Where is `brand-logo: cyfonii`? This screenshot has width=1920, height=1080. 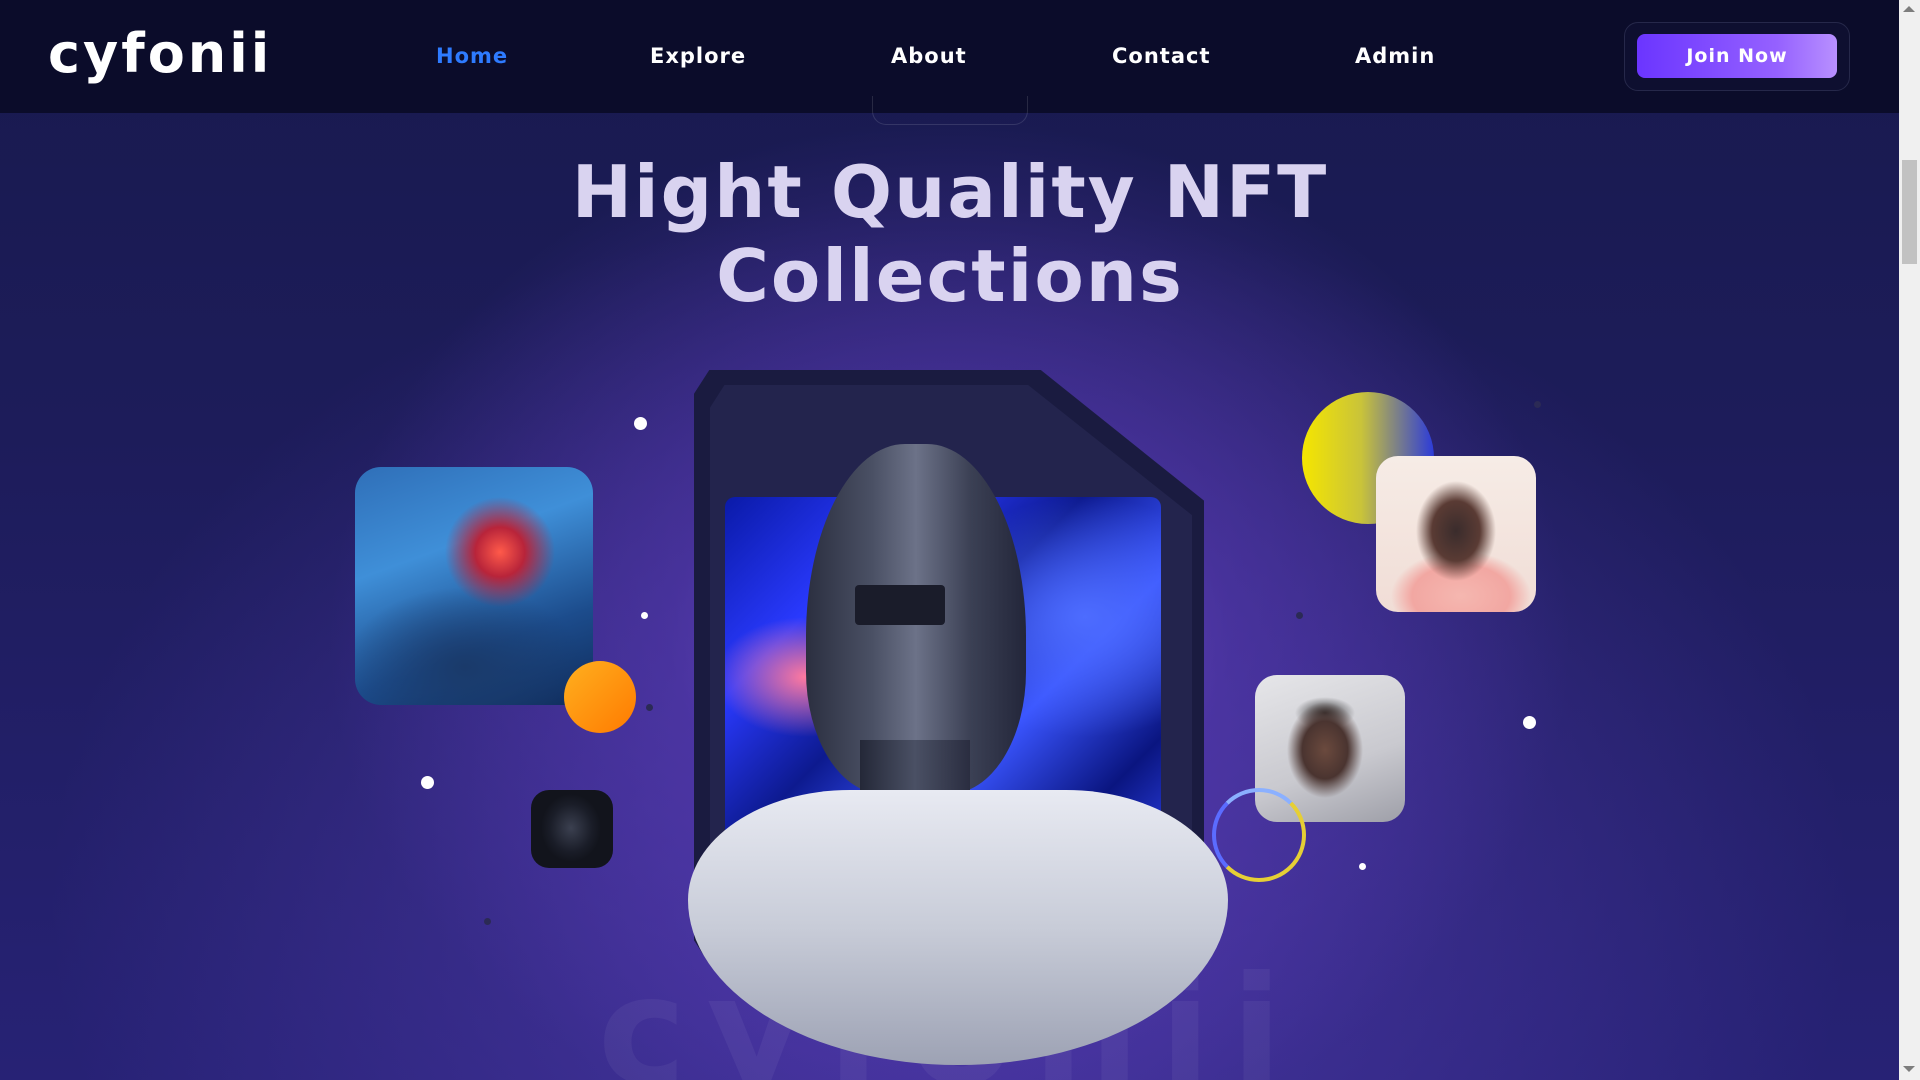 brand-logo: cyfonii is located at coordinates (160, 54).